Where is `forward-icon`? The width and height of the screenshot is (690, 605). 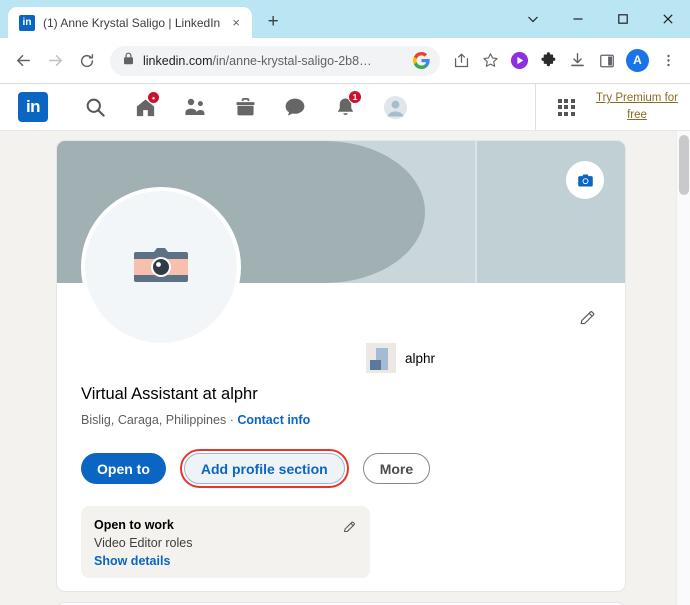 forward-icon is located at coordinates (55, 61).